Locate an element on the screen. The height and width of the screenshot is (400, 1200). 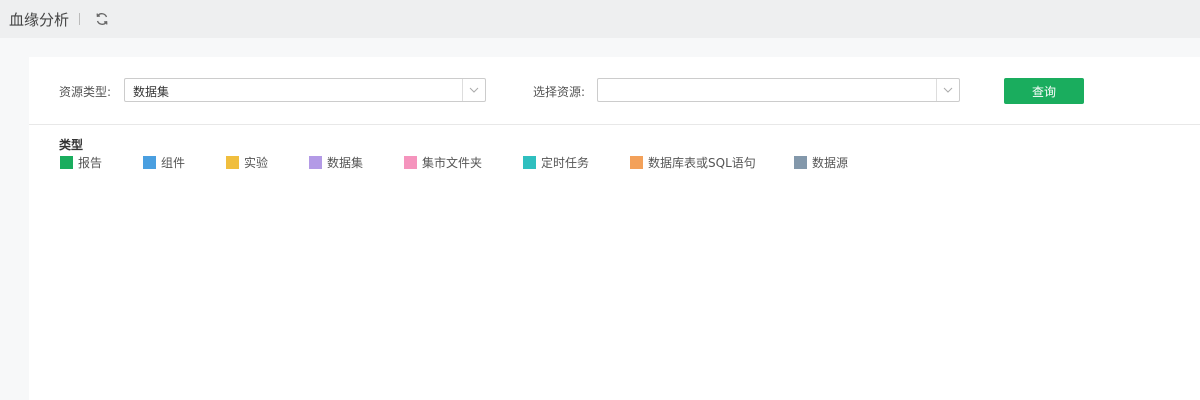
query-button: 查询 is located at coordinates (1044, 91).